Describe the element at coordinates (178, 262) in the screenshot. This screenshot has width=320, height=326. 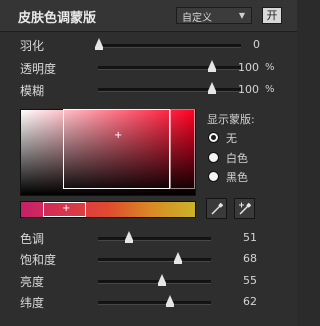
I see `saturation-slider-thumb-base` at that location.